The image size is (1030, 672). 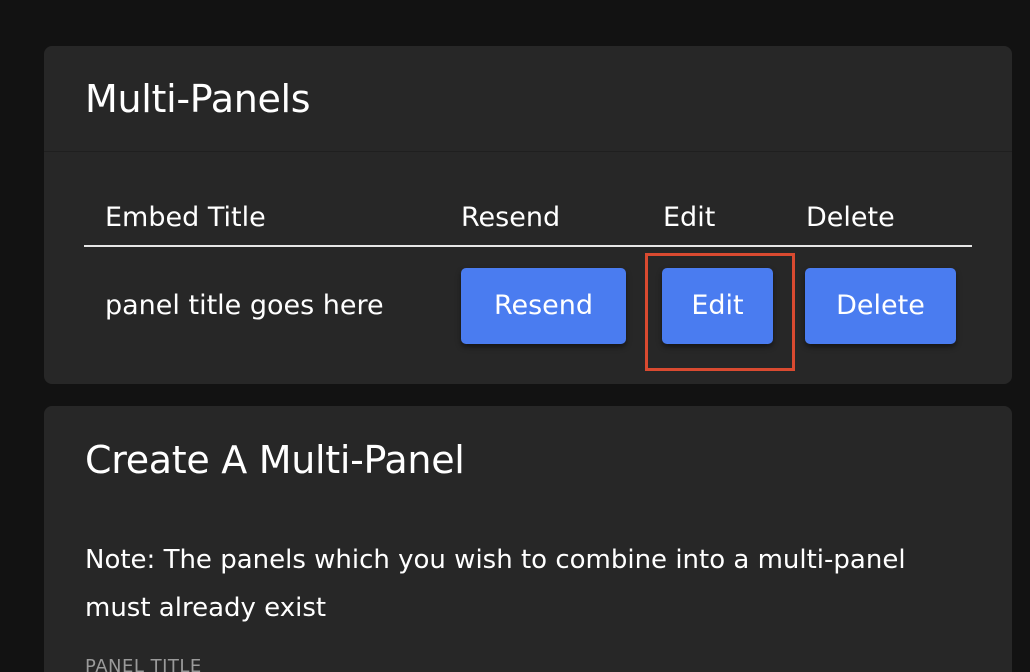 I want to click on edit-button: Edit, so click(x=717, y=306).